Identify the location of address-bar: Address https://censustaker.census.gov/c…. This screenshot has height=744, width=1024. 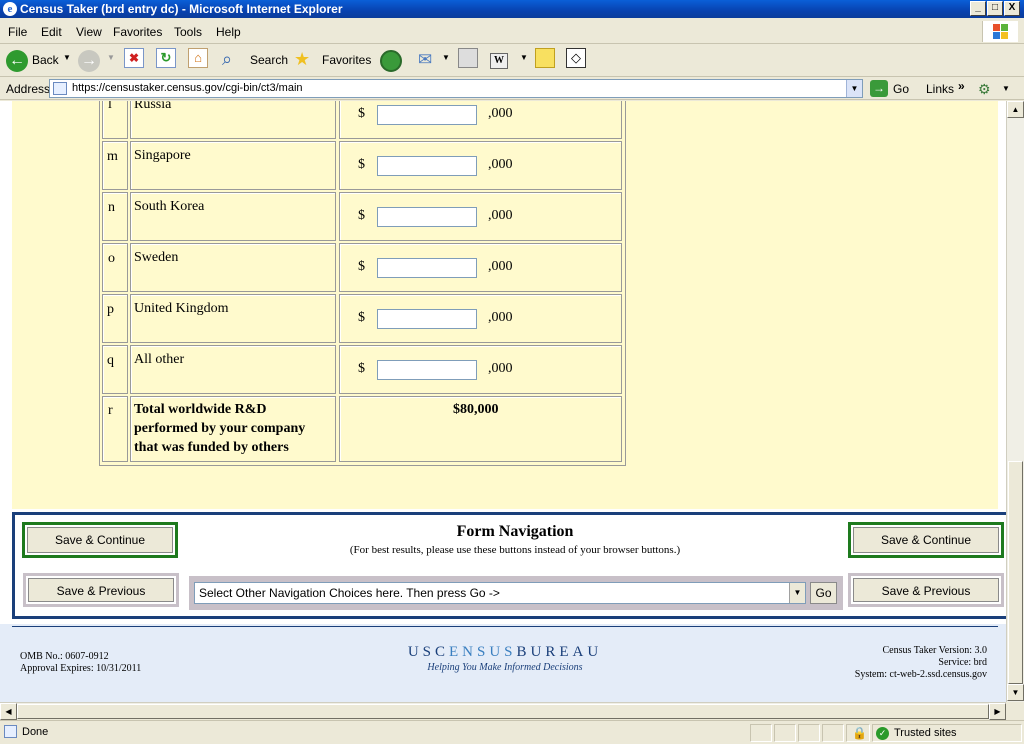
(512, 89).